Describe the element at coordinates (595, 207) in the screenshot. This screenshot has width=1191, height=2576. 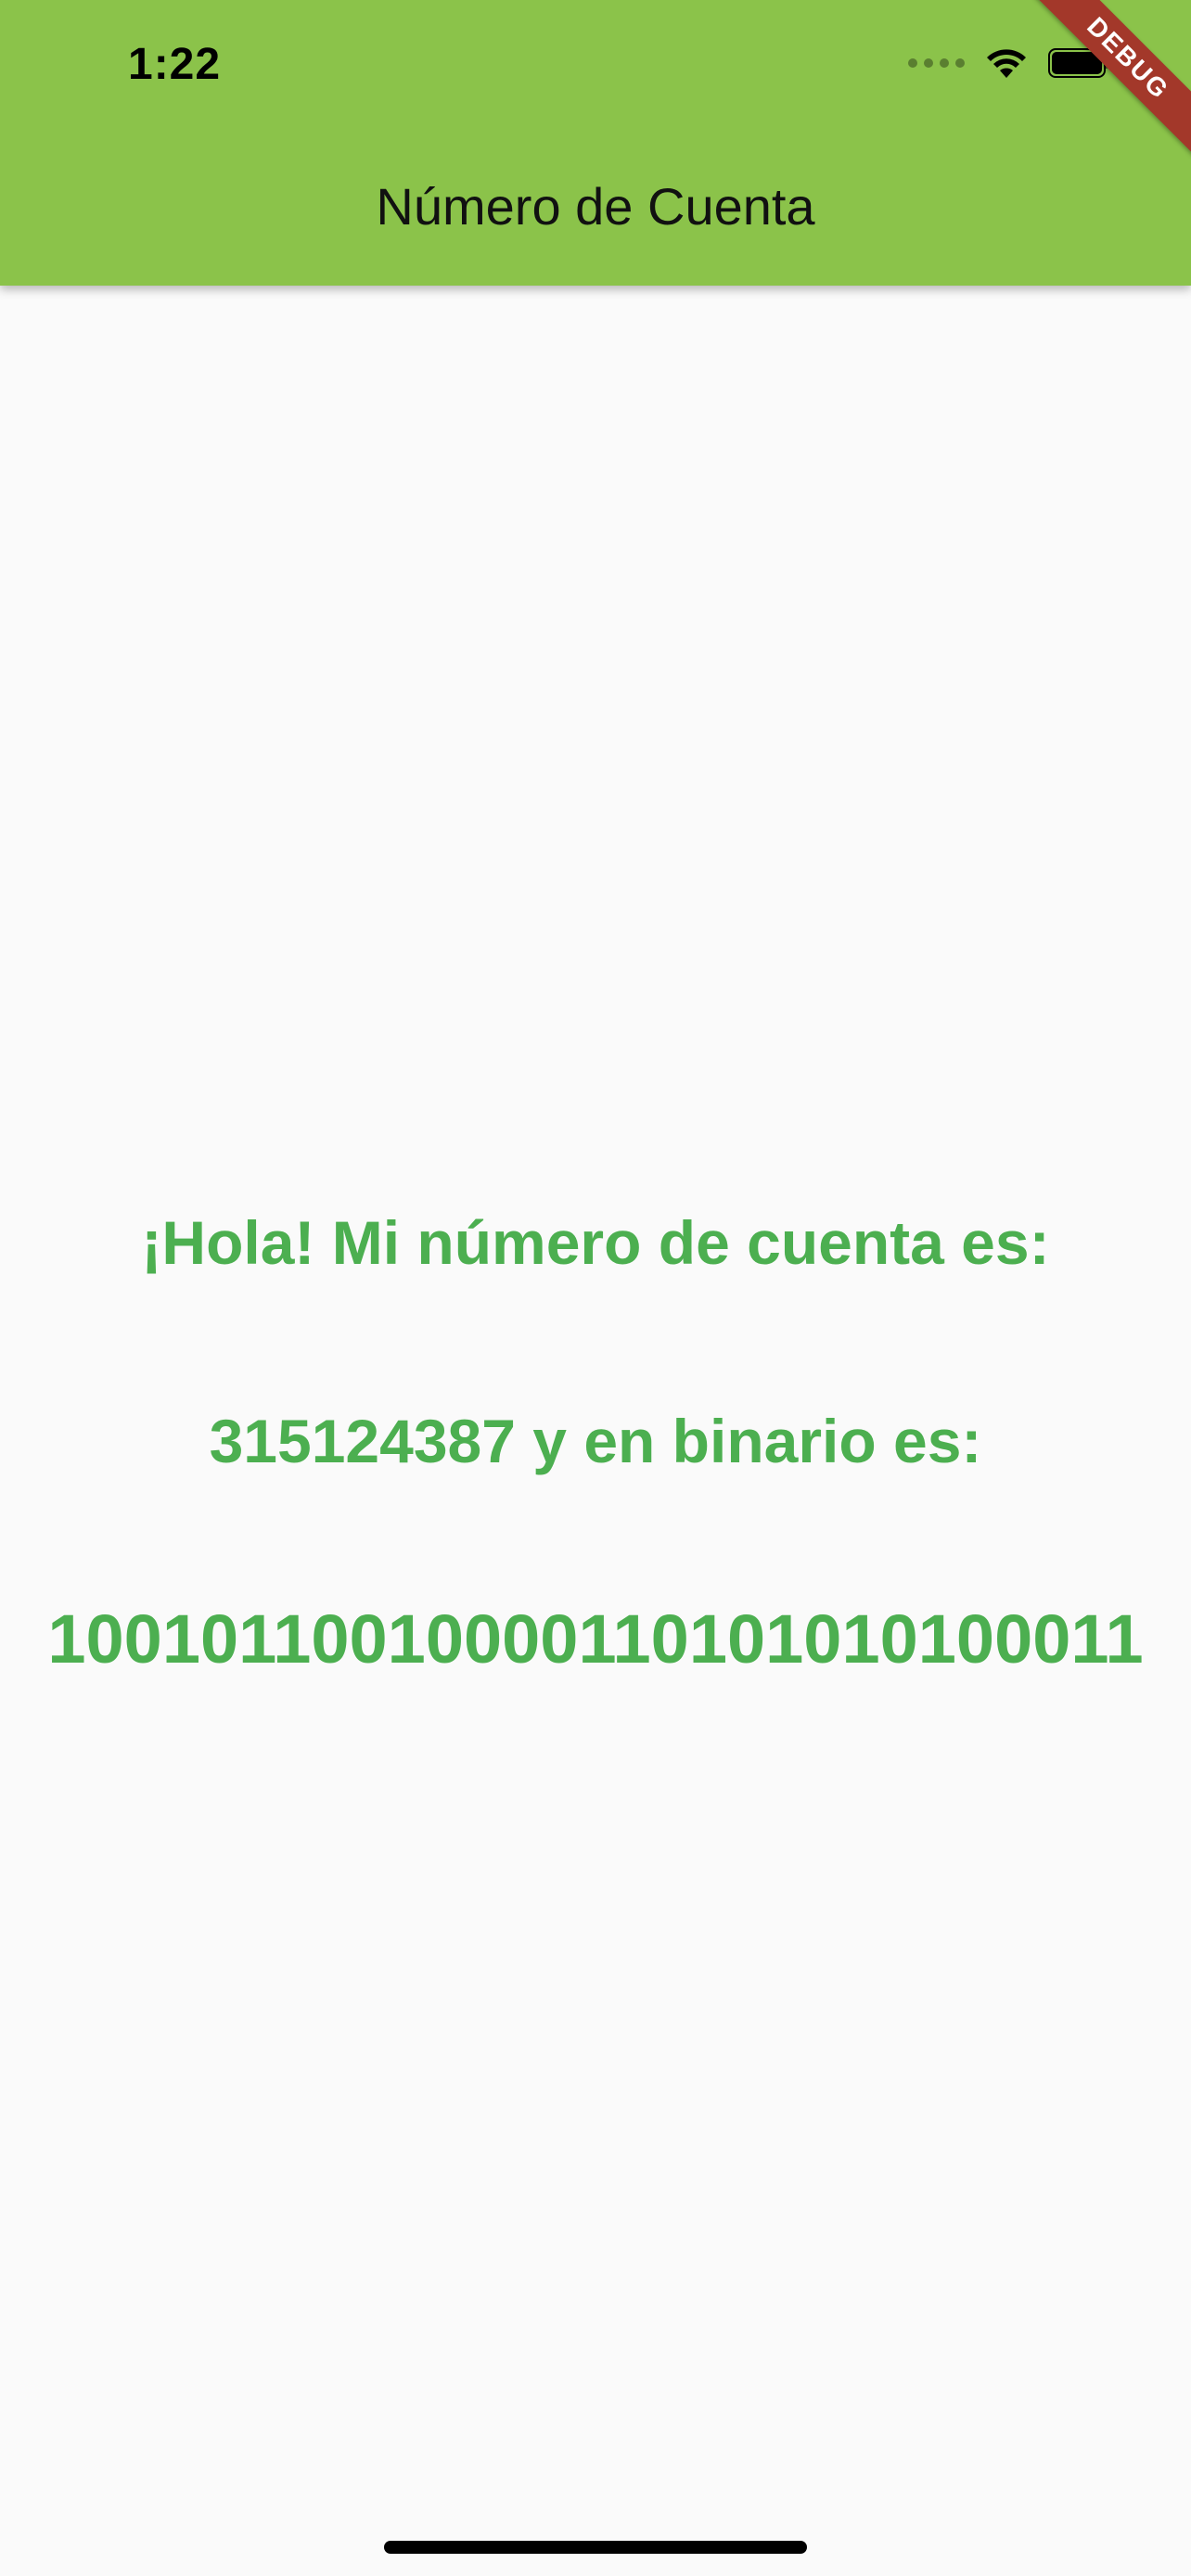
I see `page-title: Número de Cuenta` at that location.